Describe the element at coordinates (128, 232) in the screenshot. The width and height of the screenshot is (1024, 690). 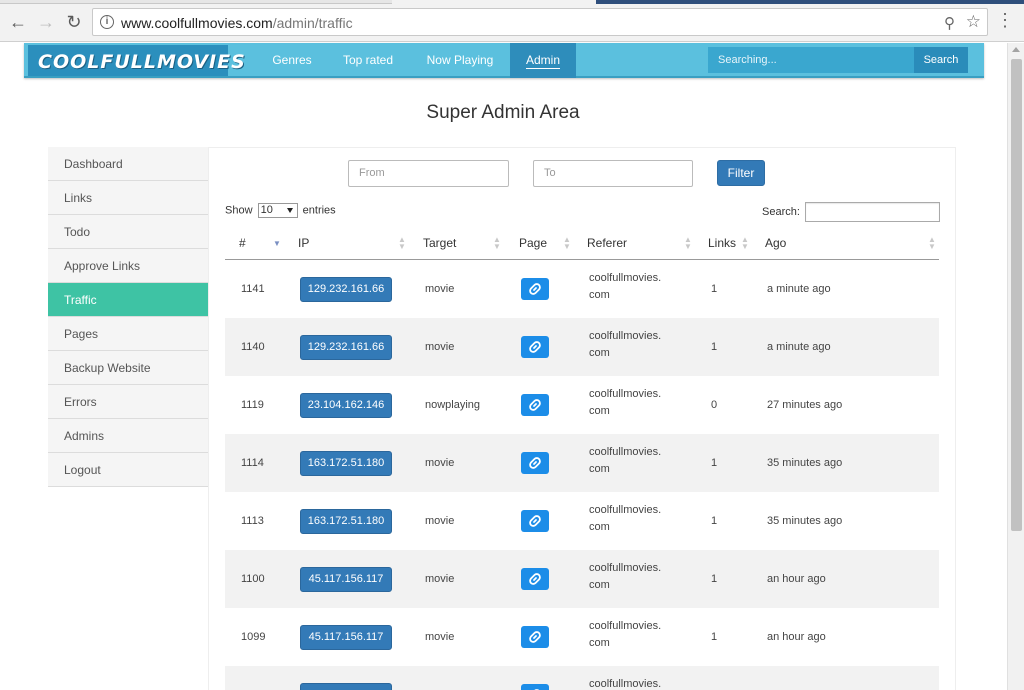
I see `sidebar-item-todo: Todo` at that location.